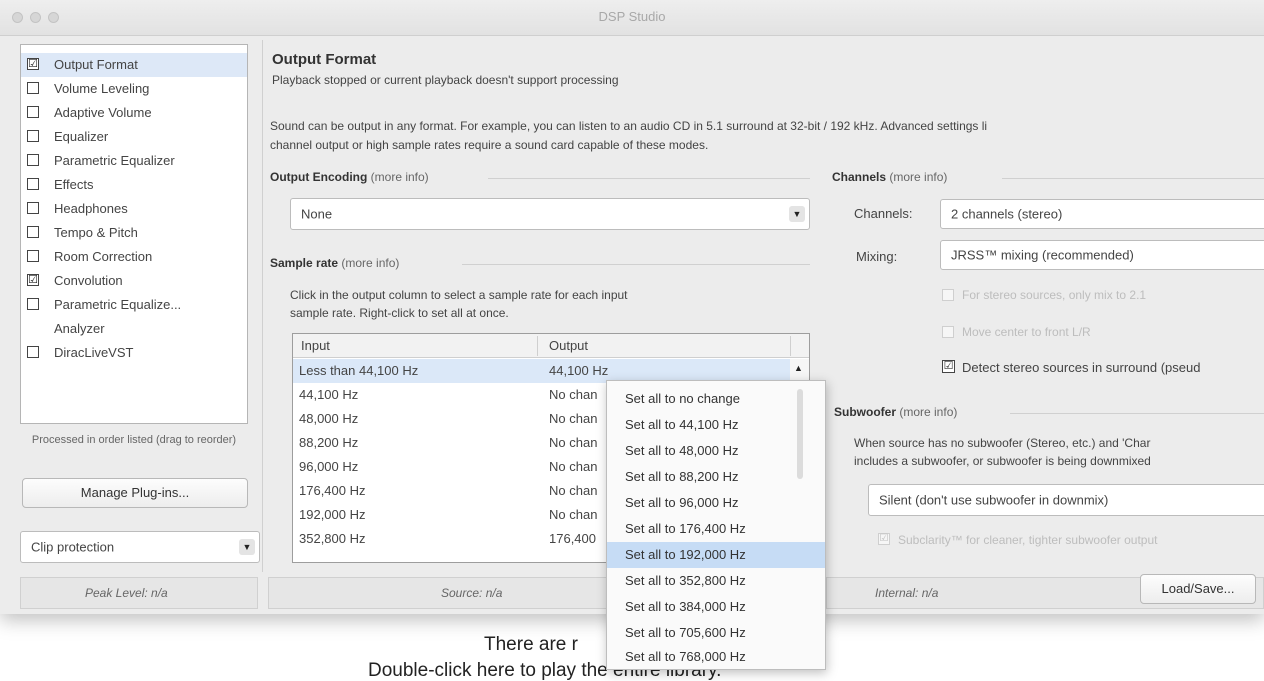  What do you see at coordinates (572, 538) in the screenshot?
I see `output-cell: 176,400` at bounding box center [572, 538].